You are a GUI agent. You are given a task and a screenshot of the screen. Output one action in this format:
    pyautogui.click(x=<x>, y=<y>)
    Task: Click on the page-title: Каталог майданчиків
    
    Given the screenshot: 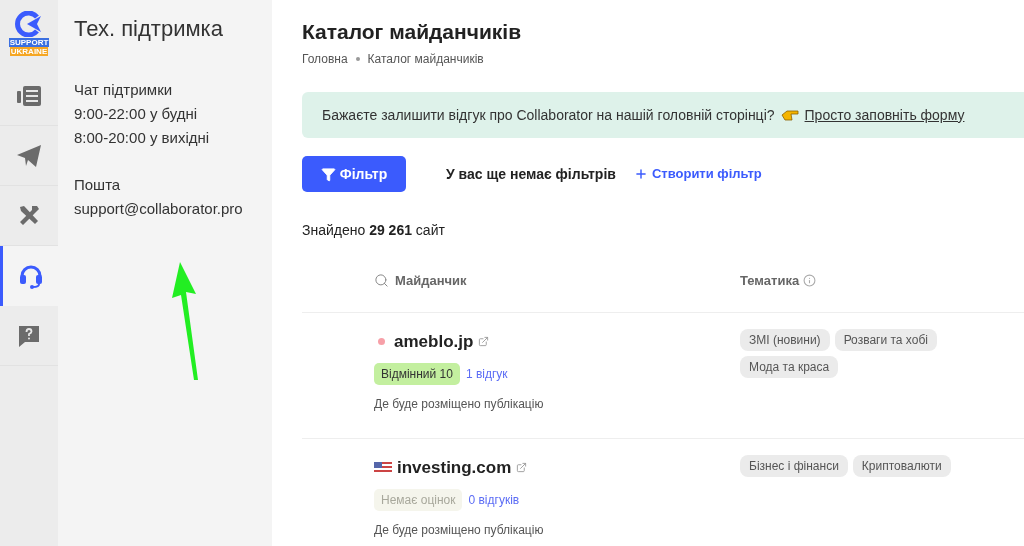 What is the action you would take?
    pyautogui.click(x=412, y=32)
    